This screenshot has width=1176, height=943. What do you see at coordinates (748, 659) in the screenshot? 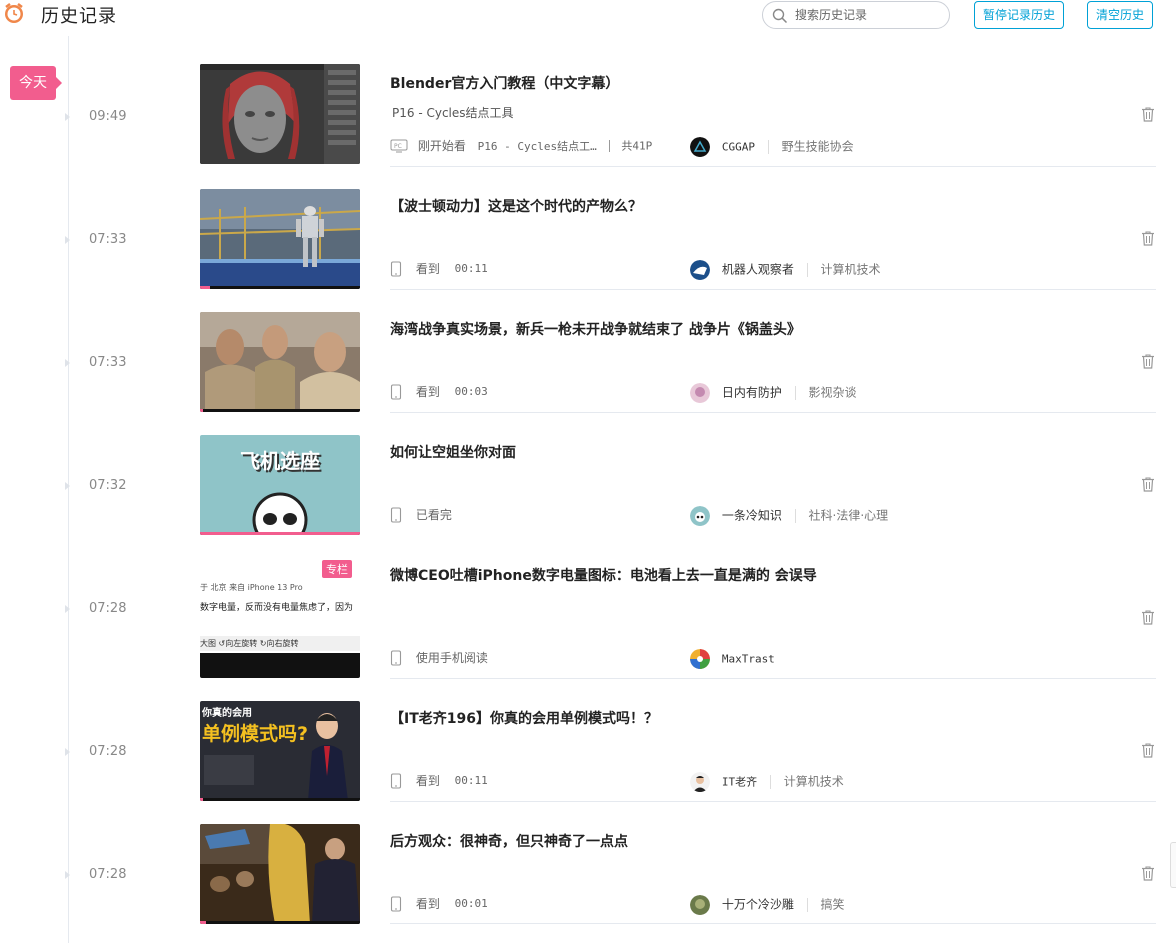
I see `uploader-name: MaxTrast` at bounding box center [748, 659].